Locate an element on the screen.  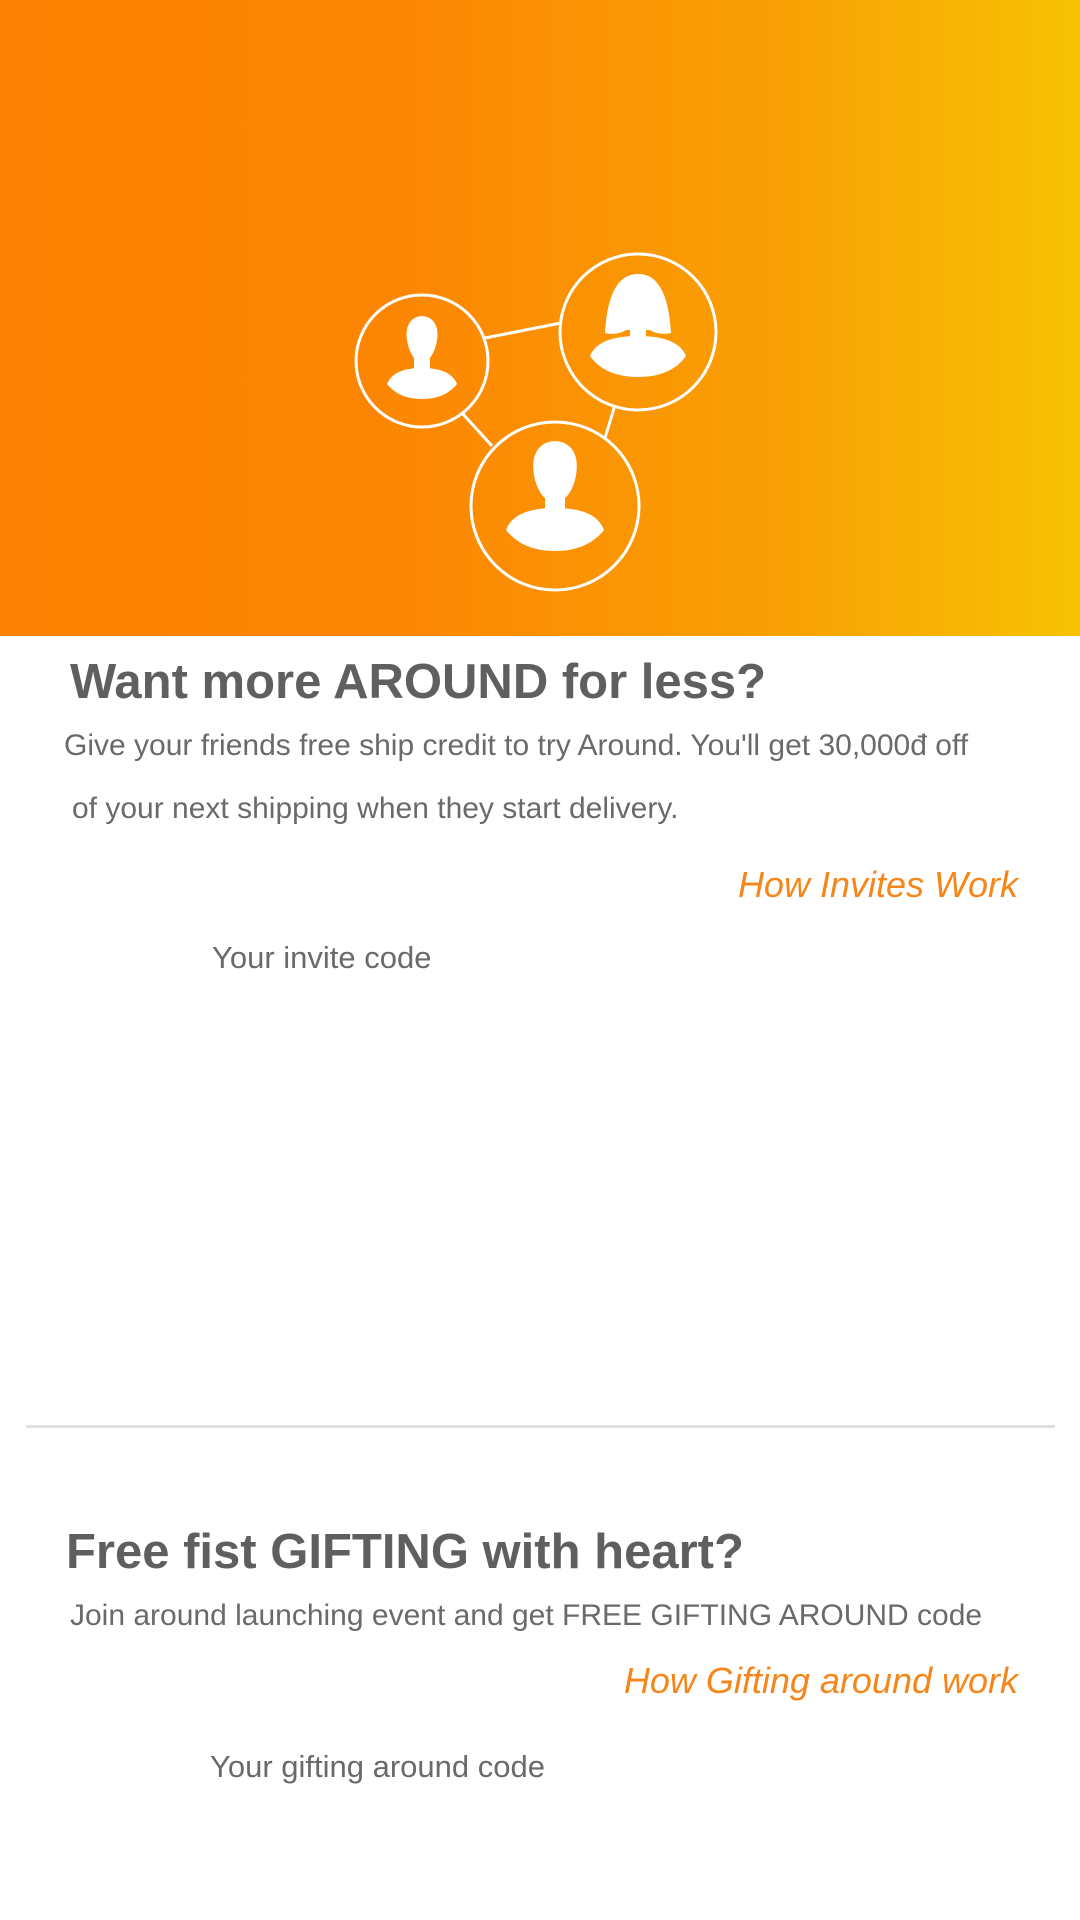
gifting-code-field is located at coordinates (610, 1850).